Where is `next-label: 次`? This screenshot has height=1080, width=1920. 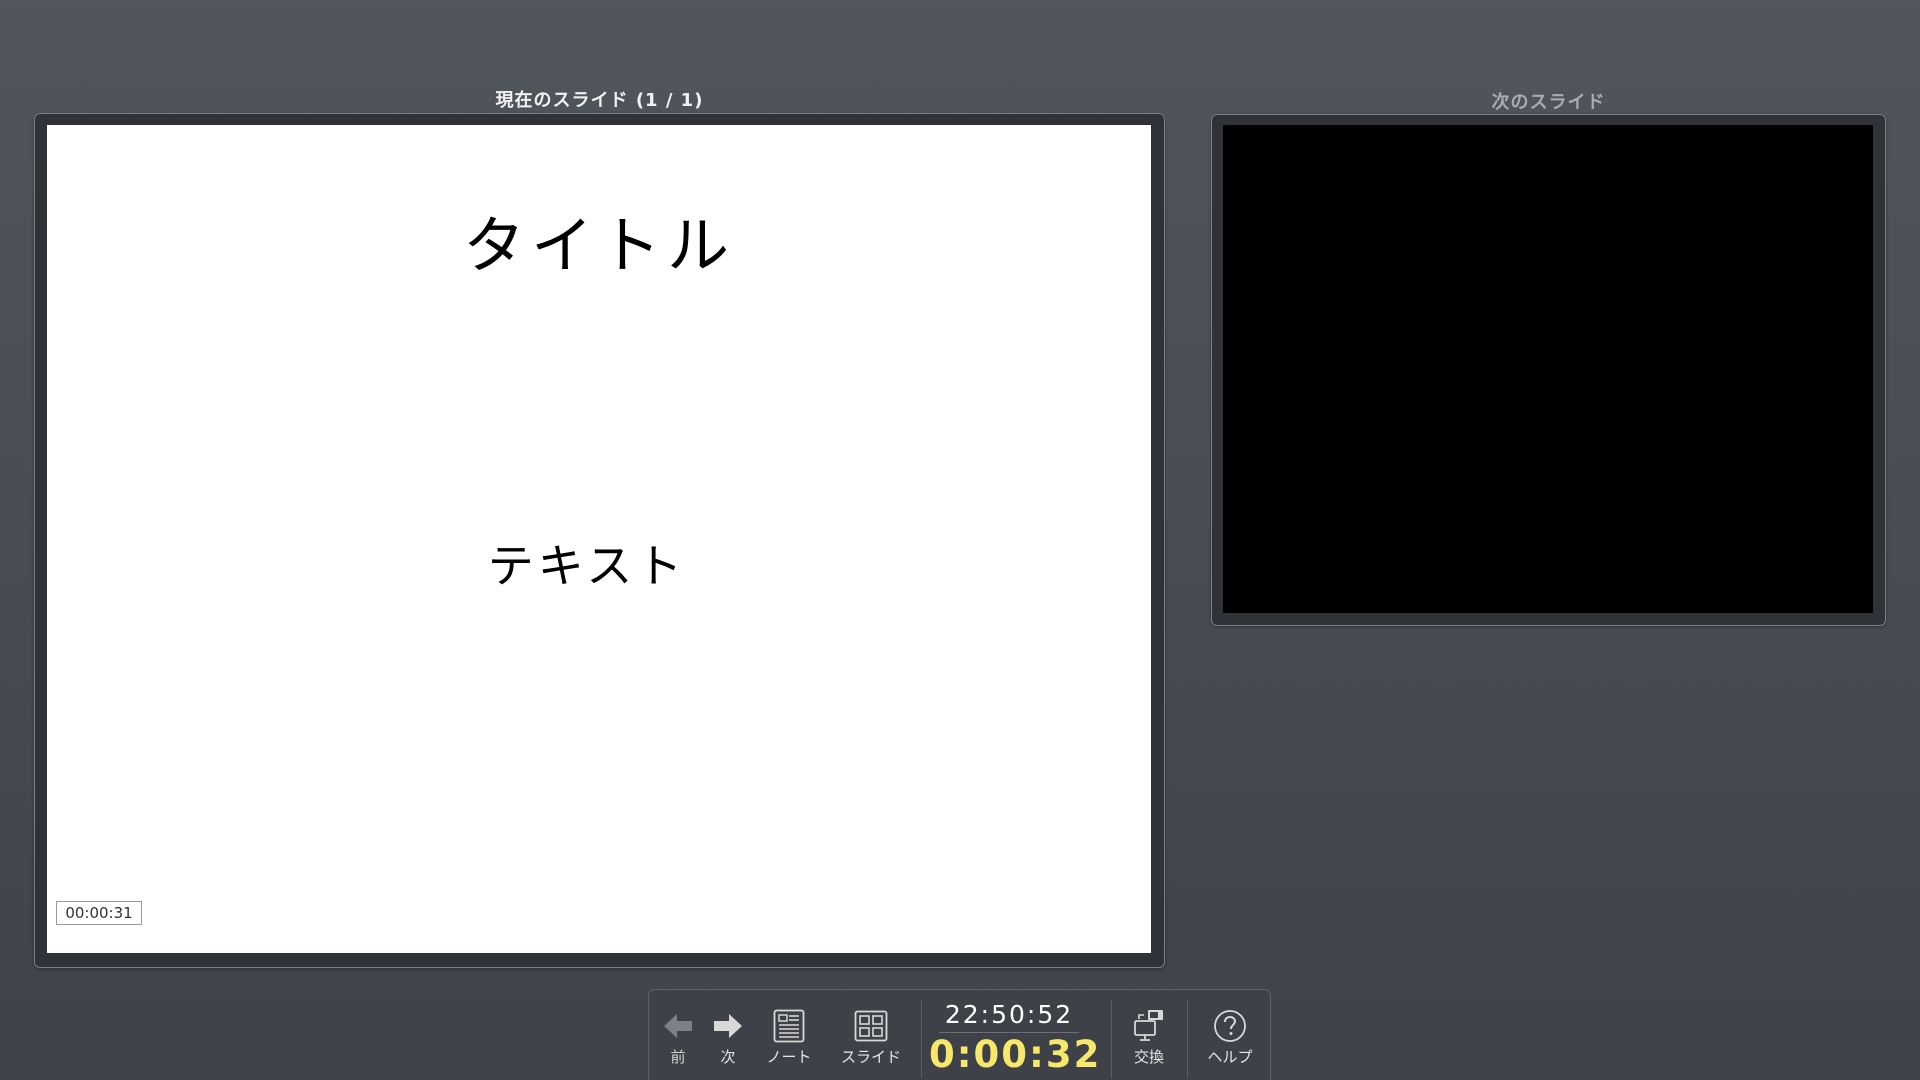
next-label: 次 is located at coordinates (728, 1057).